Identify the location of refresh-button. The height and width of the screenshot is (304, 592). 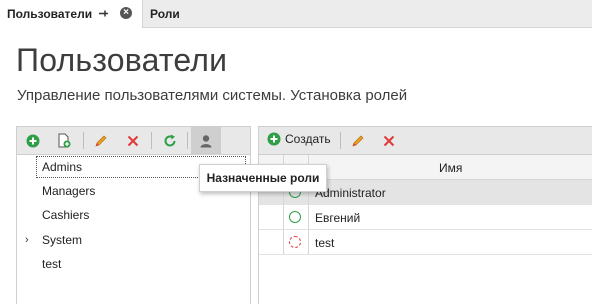
(170, 140).